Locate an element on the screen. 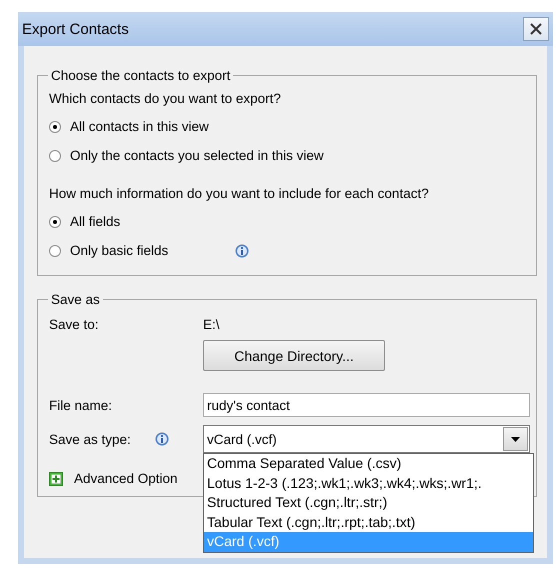 The height and width of the screenshot is (581, 556). save-as-type-label: Save as type: is located at coordinates (90, 439).